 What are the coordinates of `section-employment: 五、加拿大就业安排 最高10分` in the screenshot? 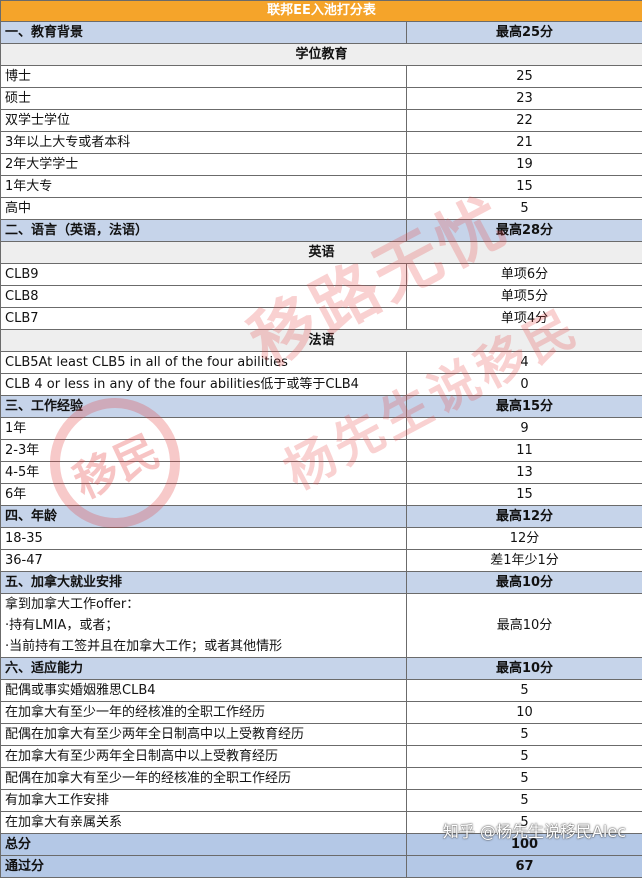 It's located at (321, 583).